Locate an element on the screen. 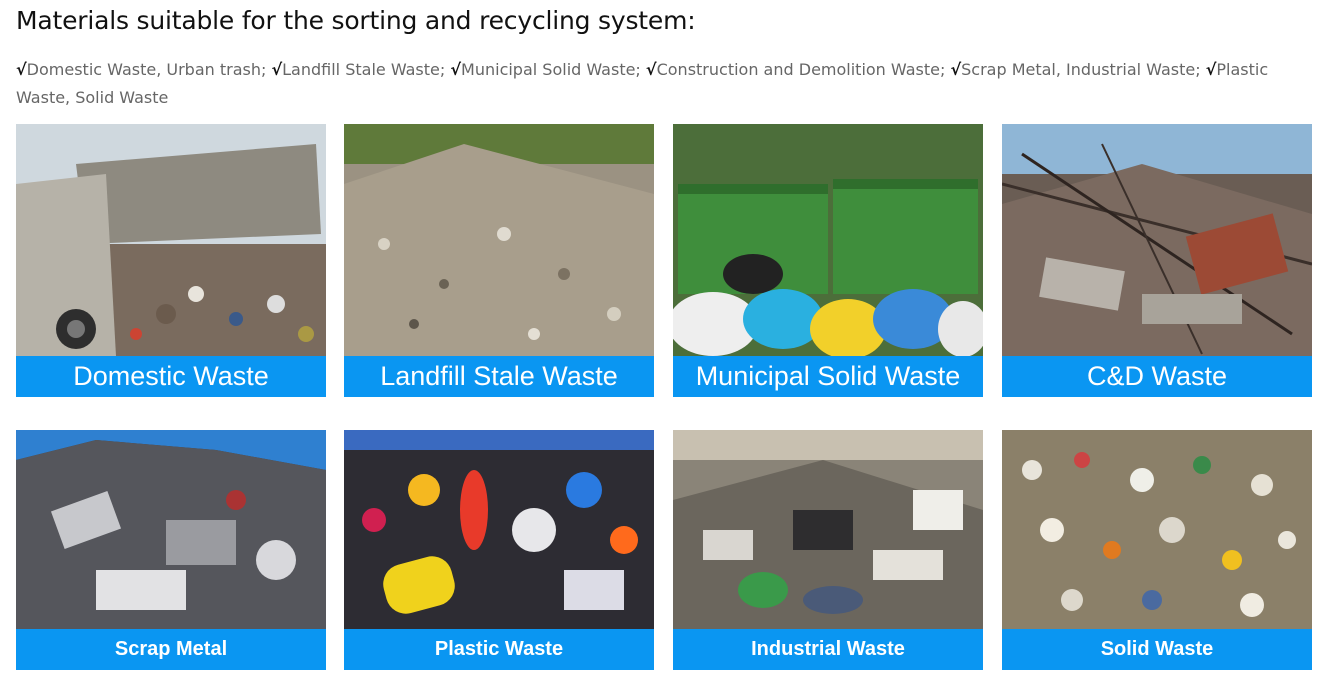  domestic-waste-photo is located at coordinates (171, 240).